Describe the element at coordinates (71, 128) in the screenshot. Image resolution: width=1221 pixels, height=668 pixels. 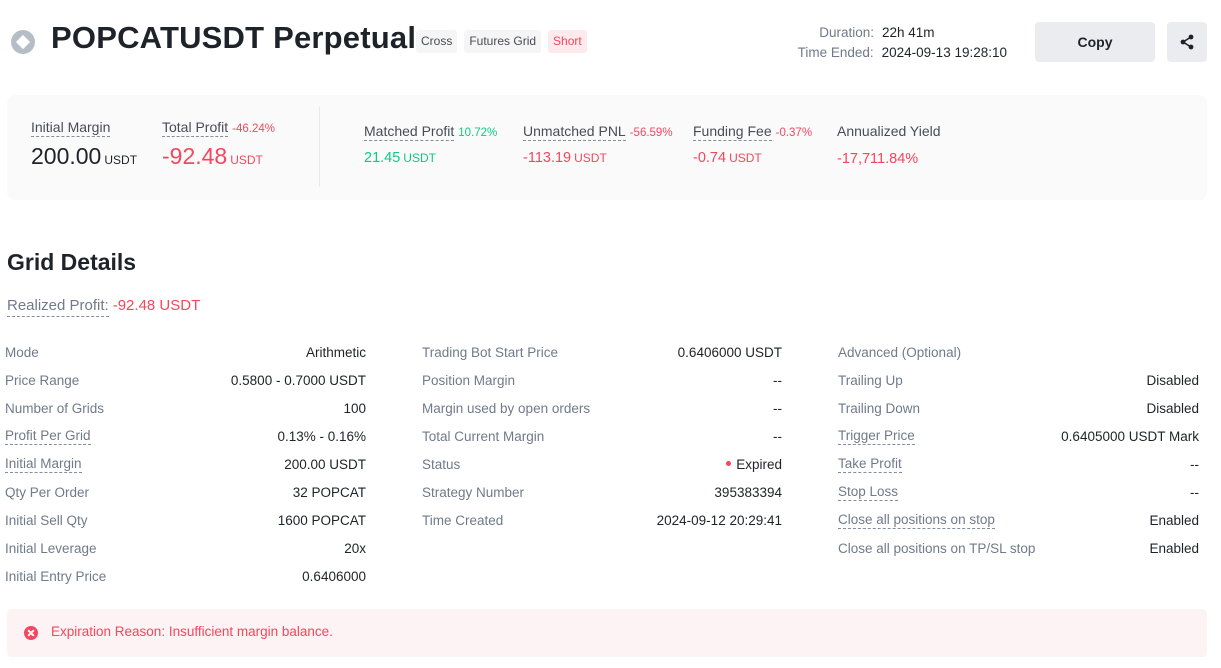
I see `initial-margin-label: Initial Margin` at that location.